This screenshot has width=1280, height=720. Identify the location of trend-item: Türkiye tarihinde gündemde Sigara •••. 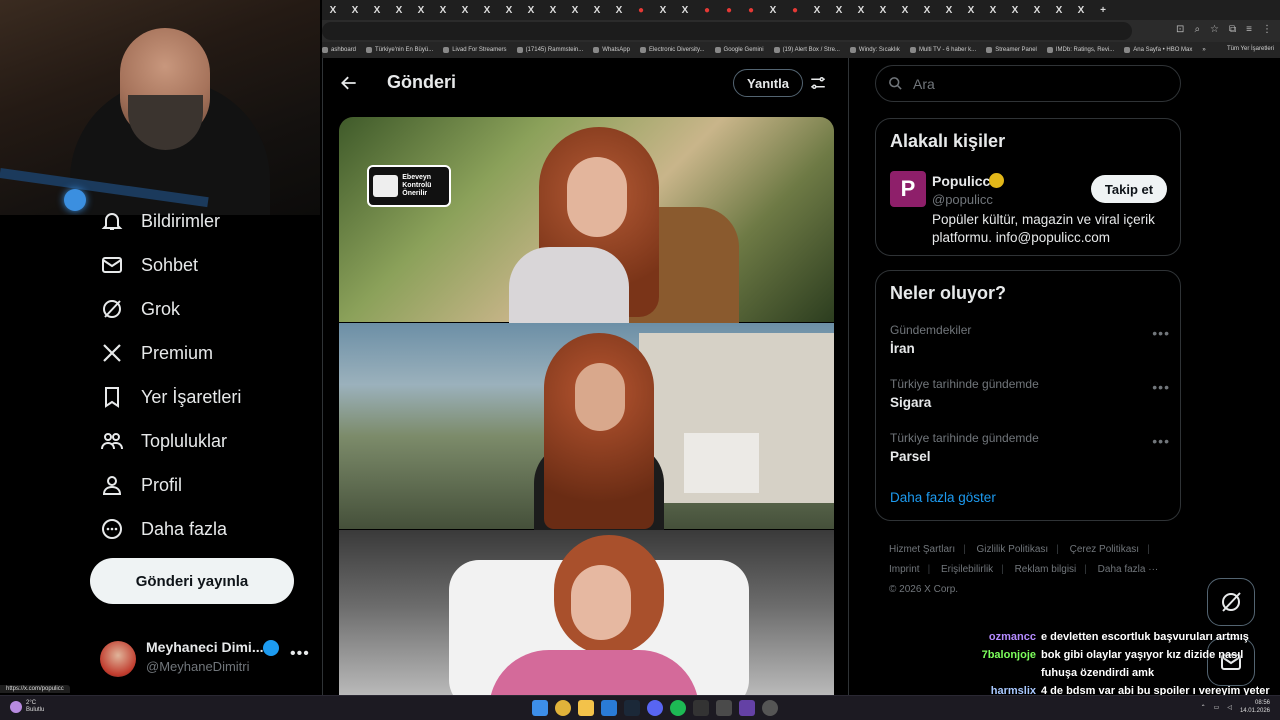
(1030, 399).